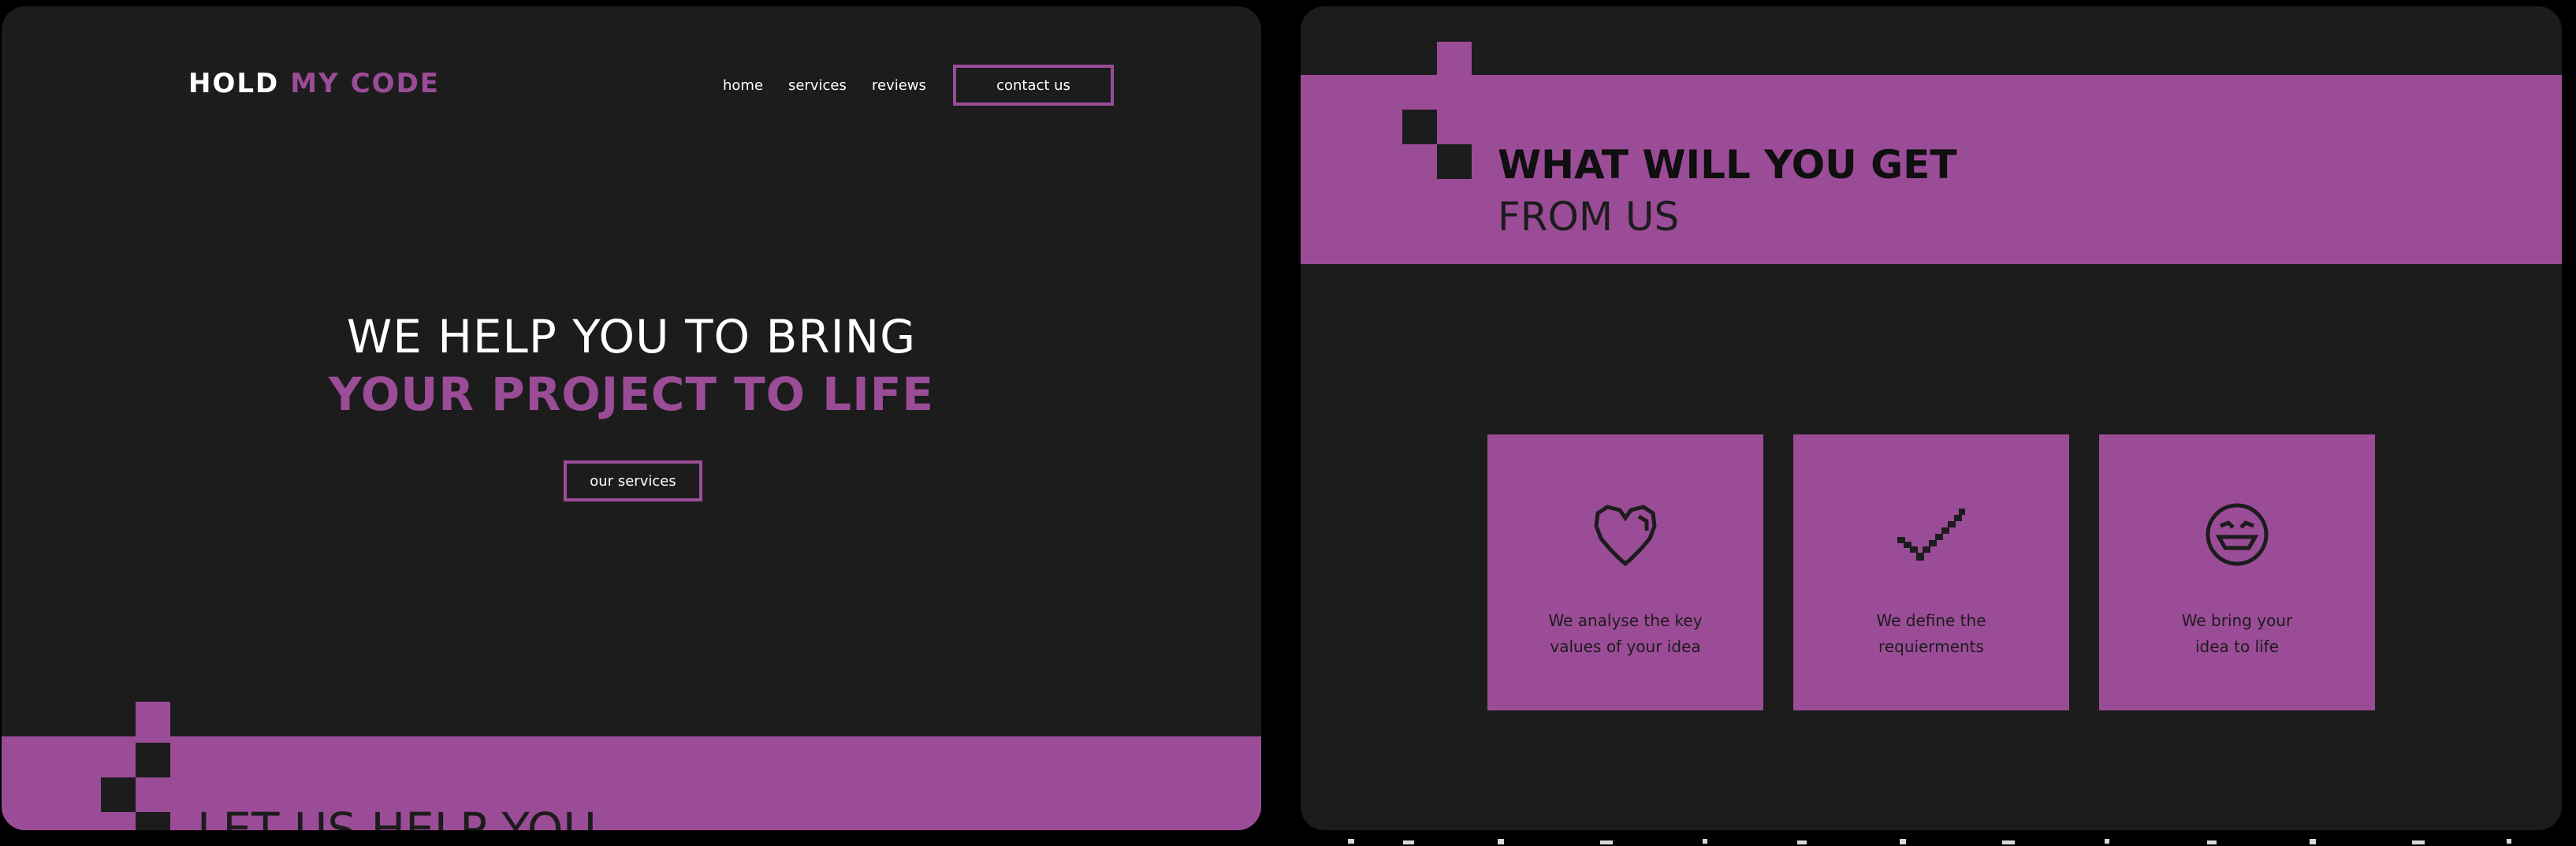 The width and height of the screenshot is (2576, 846). I want to click on our-services-button: our services, so click(633, 481).